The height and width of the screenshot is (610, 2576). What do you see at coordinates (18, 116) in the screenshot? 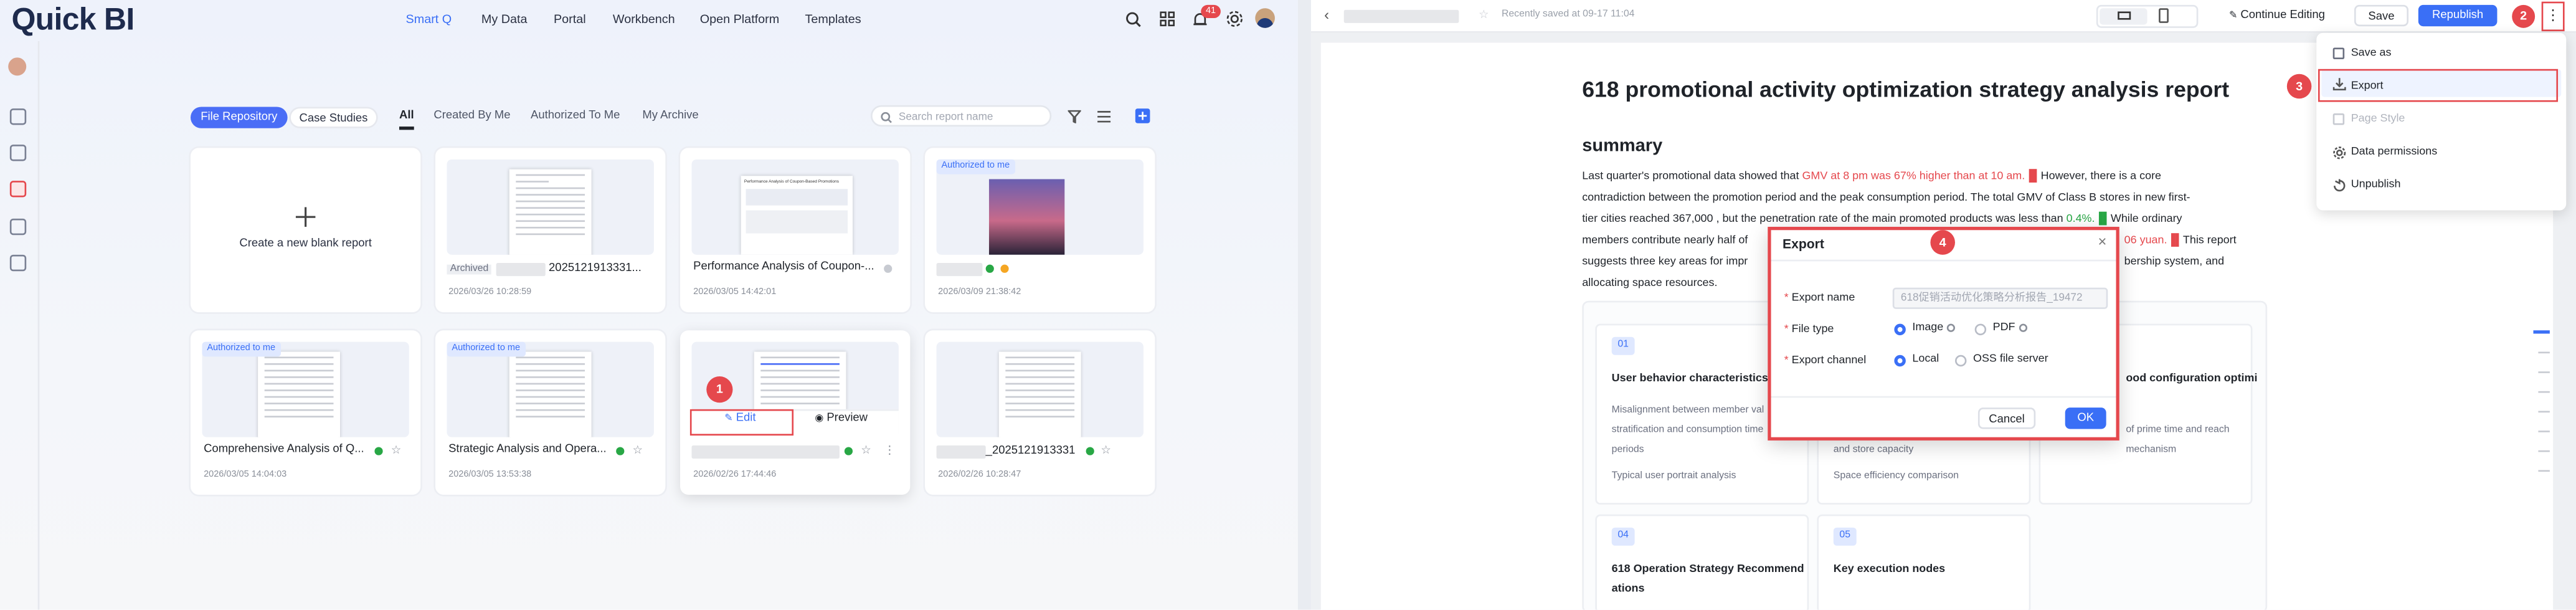
I see `sidebar-explore-icon` at bounding box center [18, 116].